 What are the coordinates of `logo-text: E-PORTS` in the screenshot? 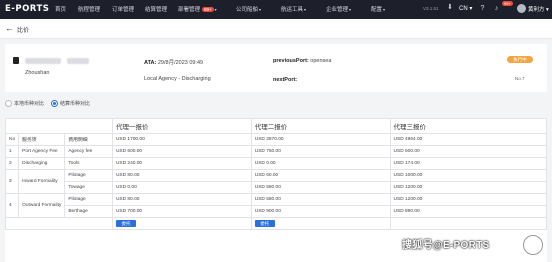 It's located at (27, 9).